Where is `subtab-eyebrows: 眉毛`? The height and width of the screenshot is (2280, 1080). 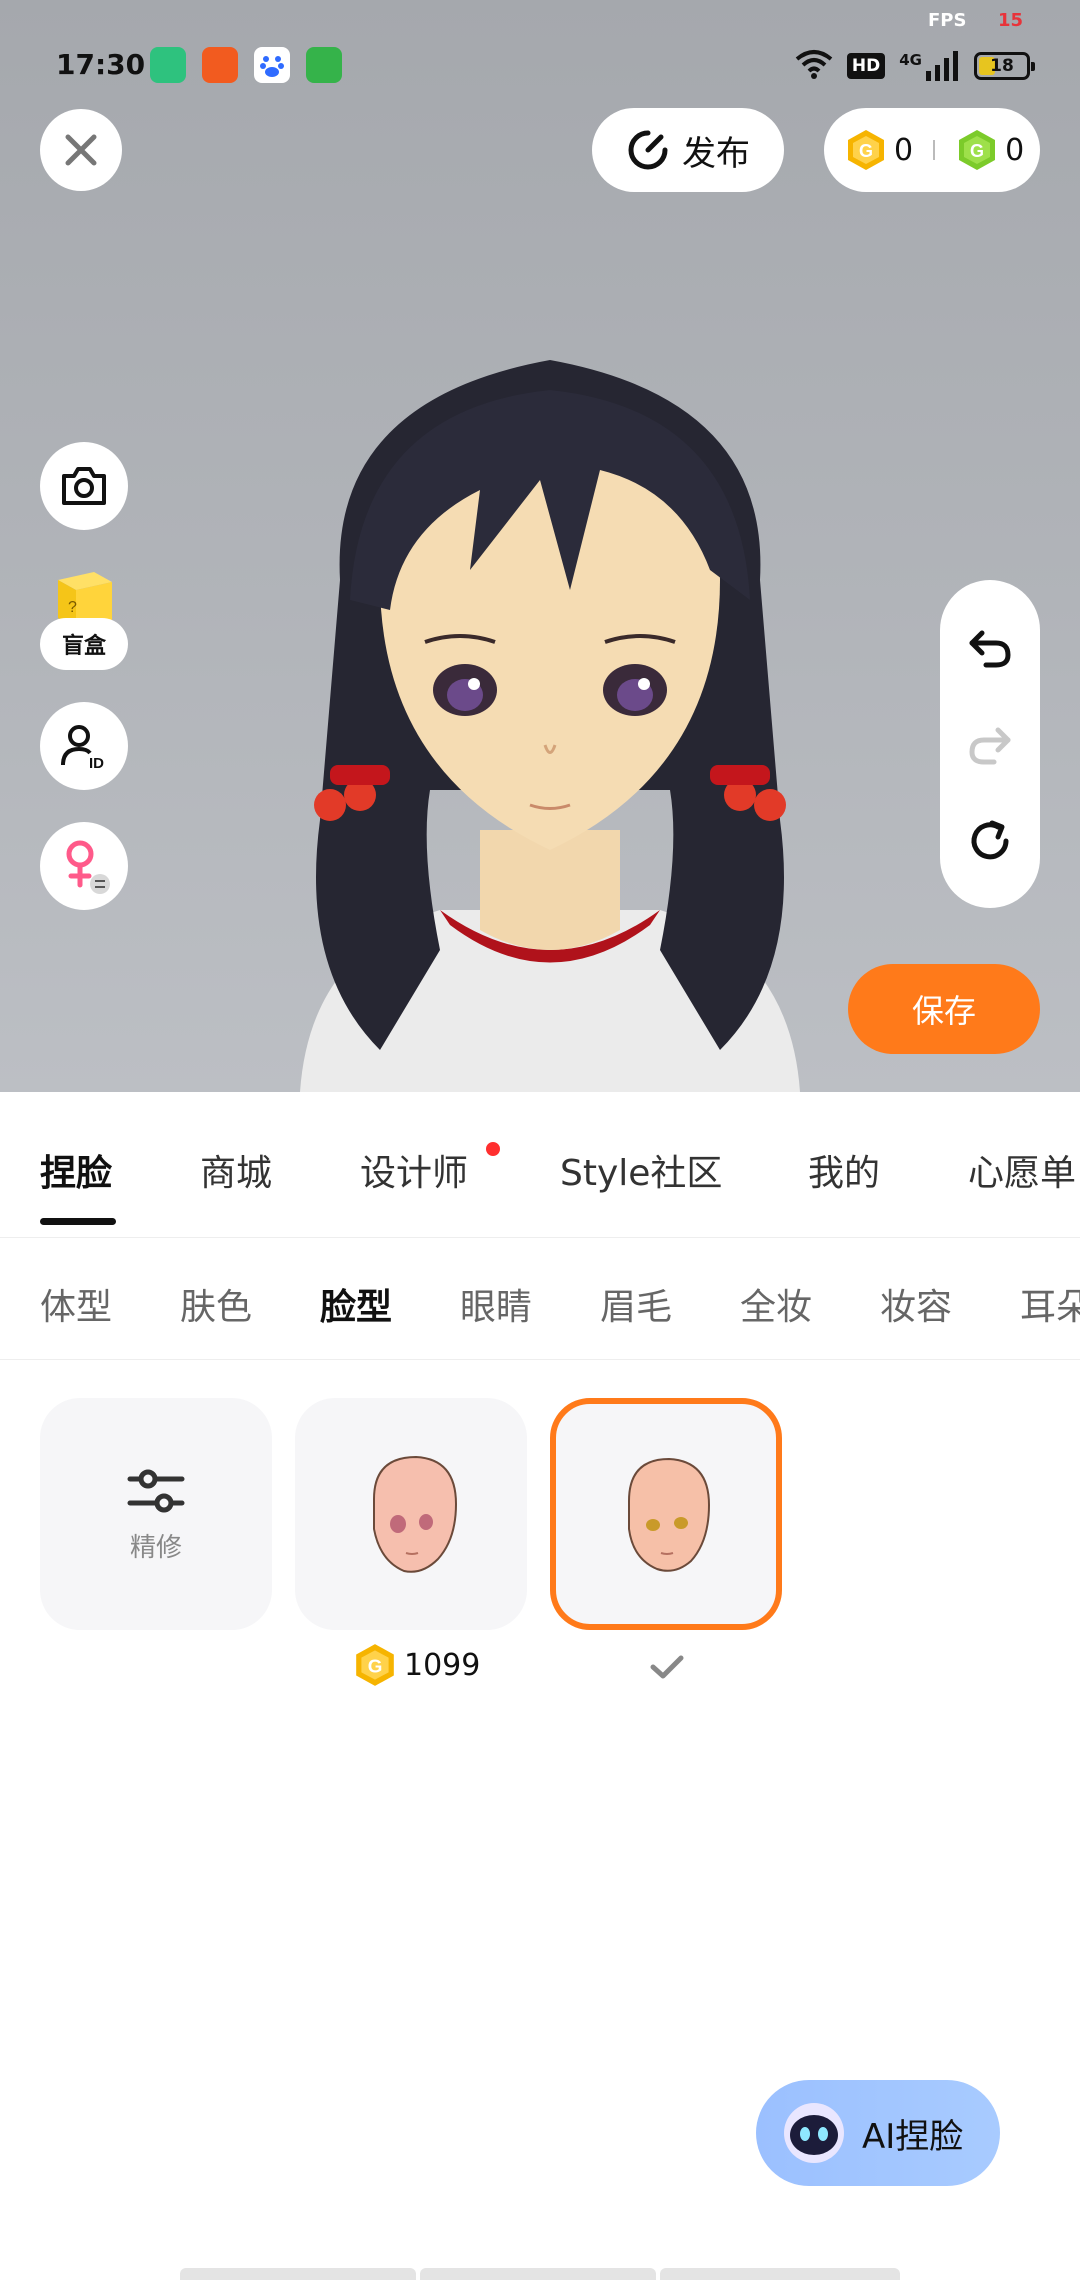
subtab-eyebrows: 眉毛 is located at coordinates (636, 1304).